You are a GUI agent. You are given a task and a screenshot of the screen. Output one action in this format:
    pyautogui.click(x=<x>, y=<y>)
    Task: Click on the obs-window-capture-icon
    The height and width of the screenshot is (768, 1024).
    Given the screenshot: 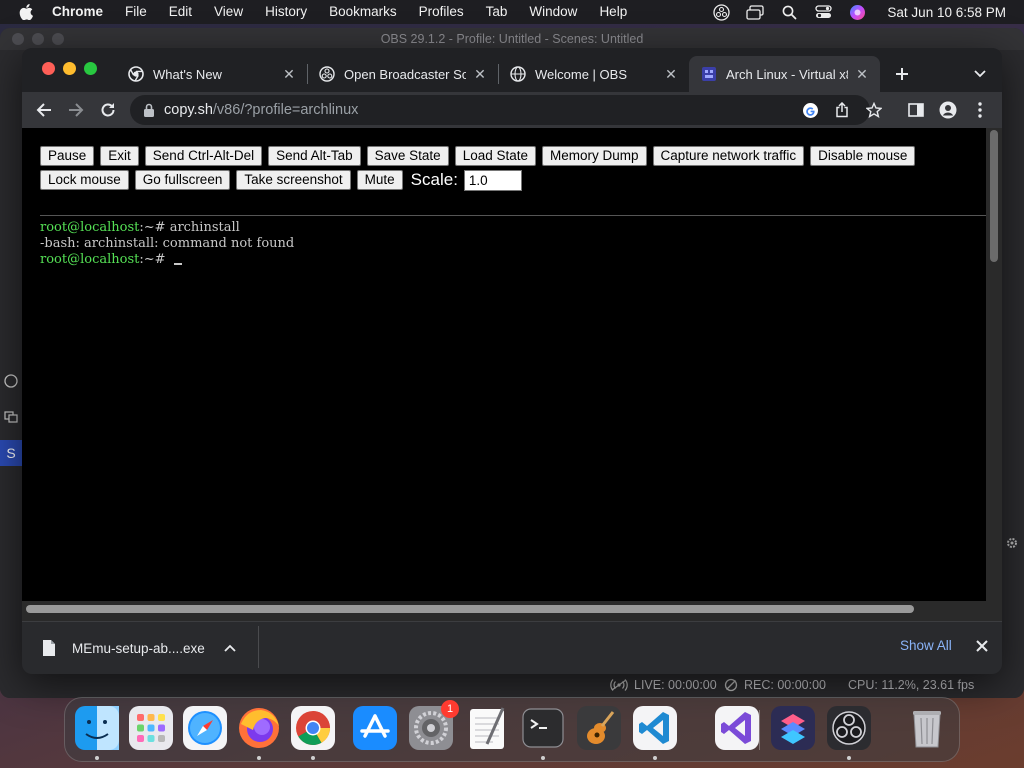 What is the action you would take?
    pyautogui.click(x=11, y=417)
    